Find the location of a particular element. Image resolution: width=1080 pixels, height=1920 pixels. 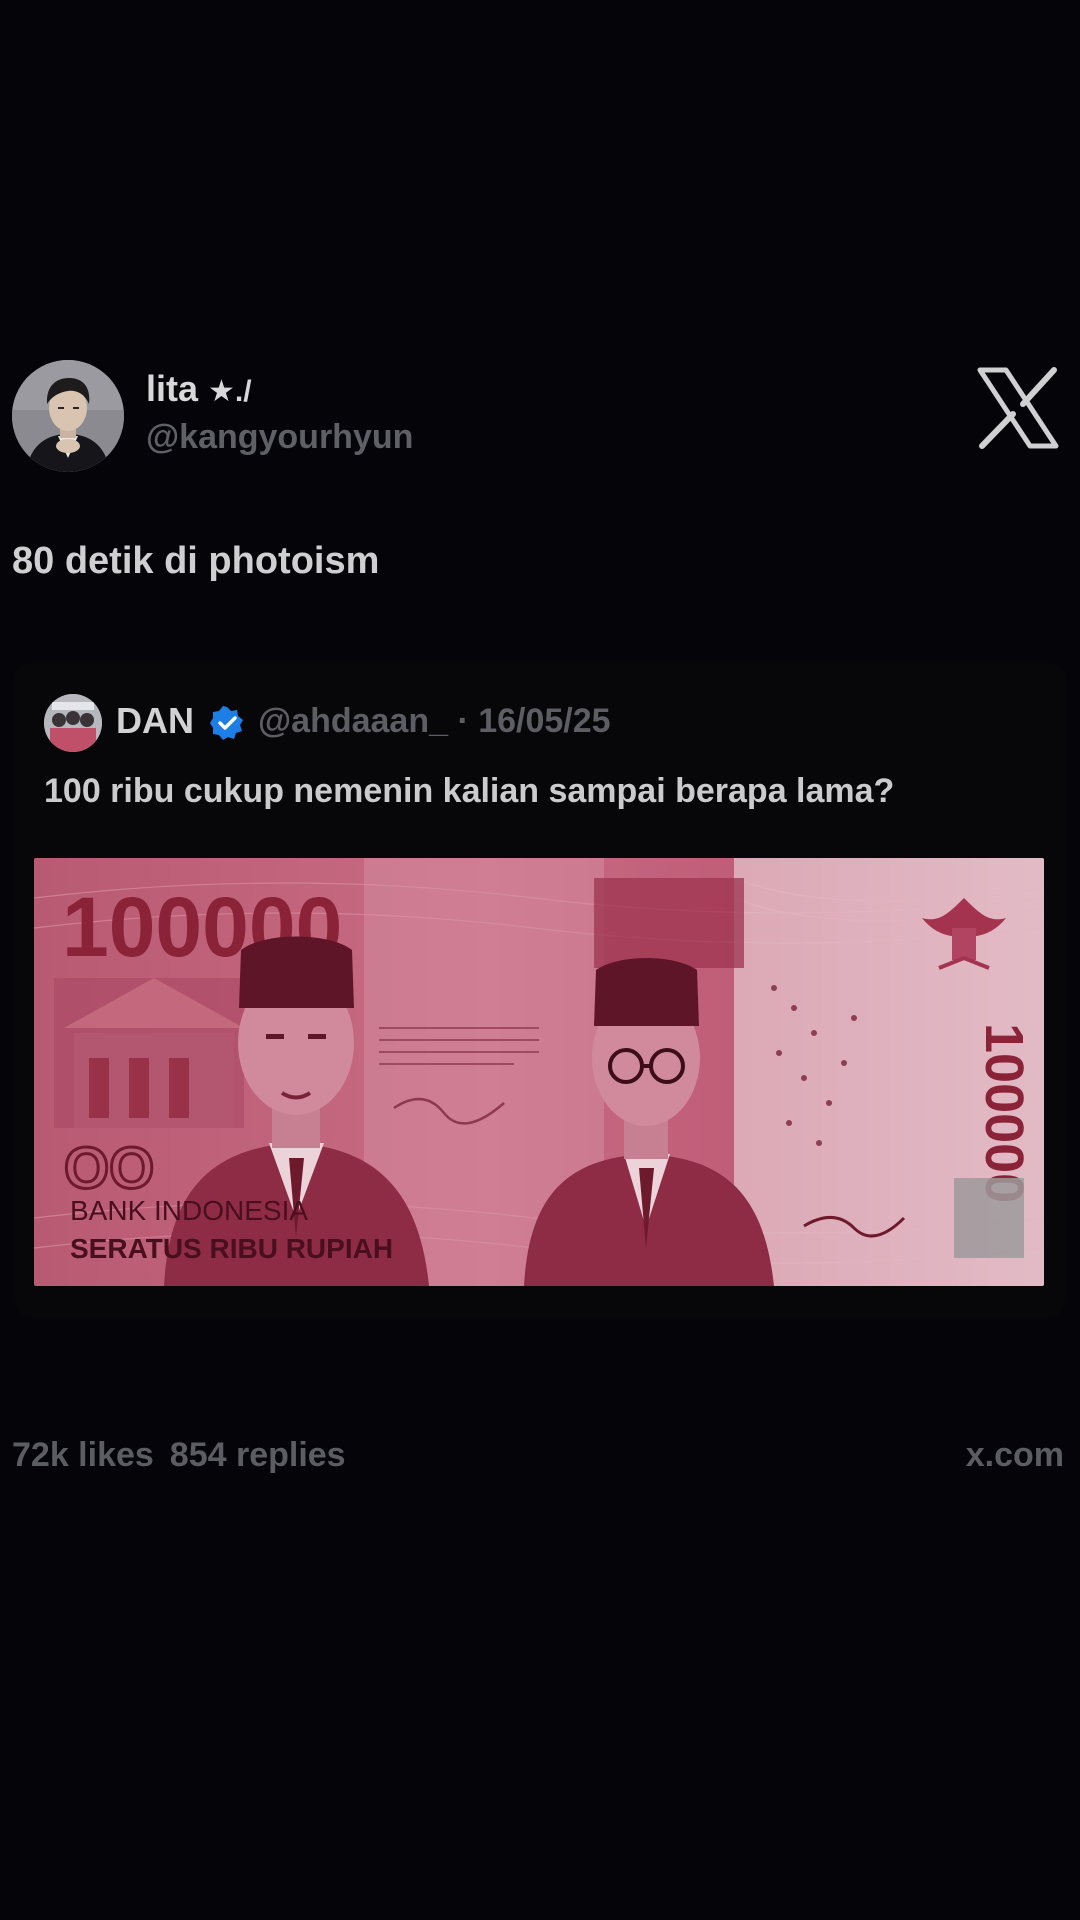

likes-count: 72k likes is located at coordinates (83, 1455).